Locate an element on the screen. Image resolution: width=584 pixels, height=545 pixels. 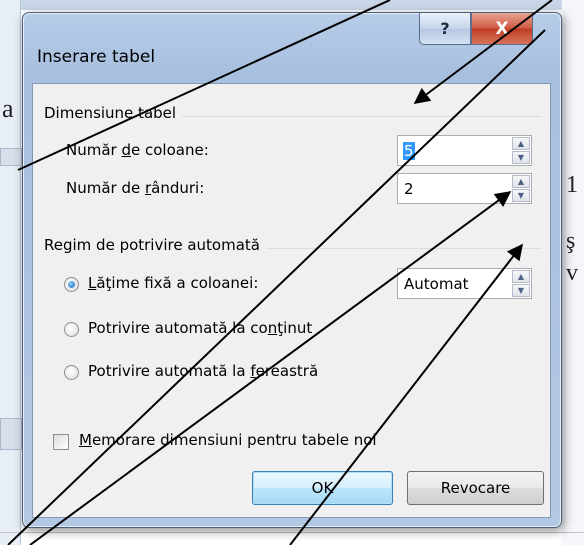
help-button: ? is located at coordinates (445, 29).